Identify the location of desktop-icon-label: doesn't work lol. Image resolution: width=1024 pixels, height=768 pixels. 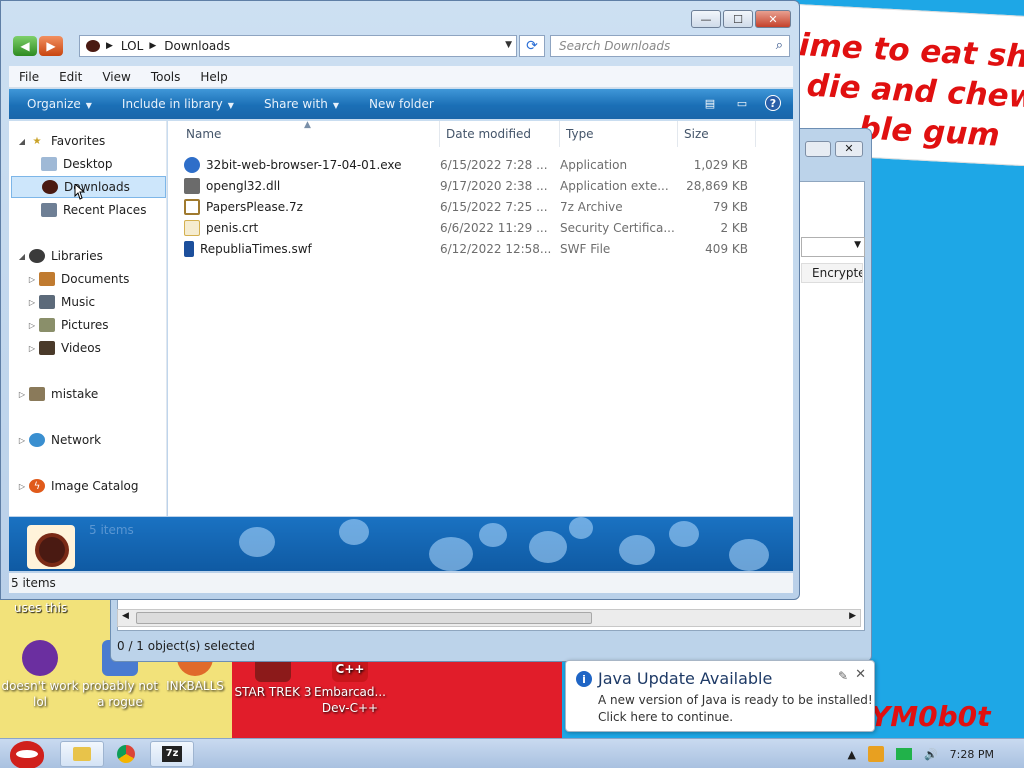
(40, 694).